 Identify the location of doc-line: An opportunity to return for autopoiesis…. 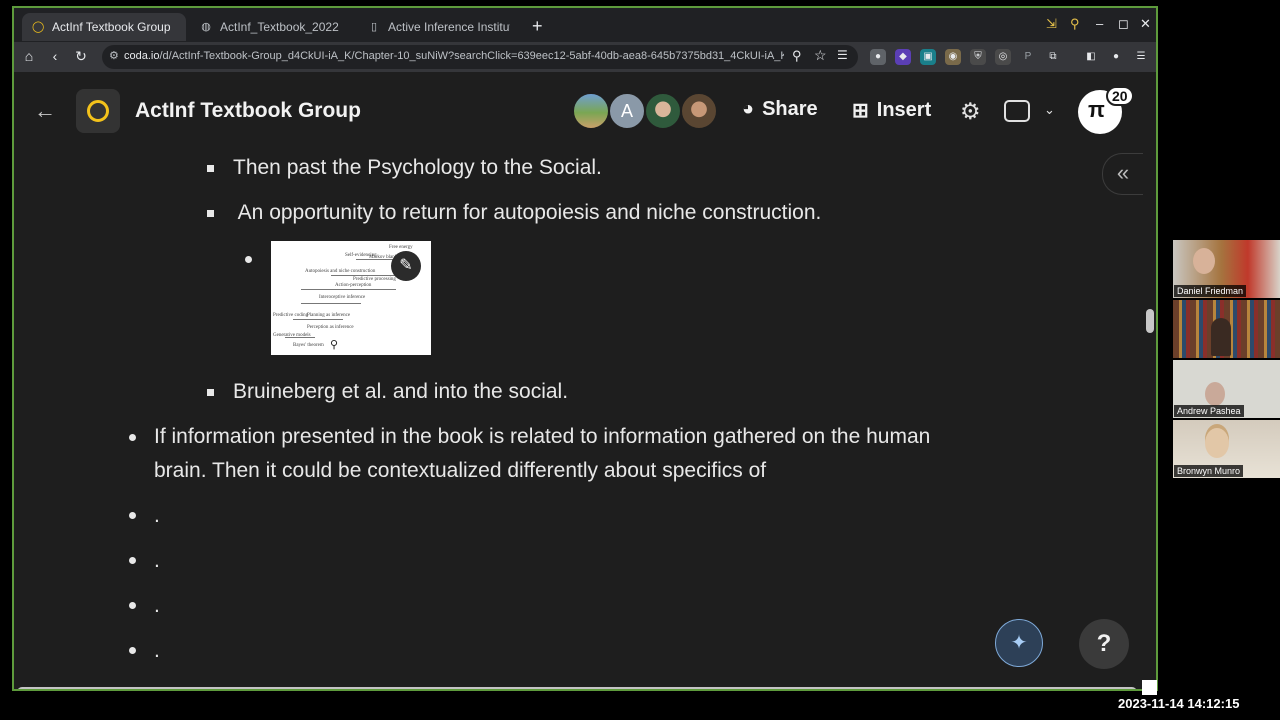
(527, 213).